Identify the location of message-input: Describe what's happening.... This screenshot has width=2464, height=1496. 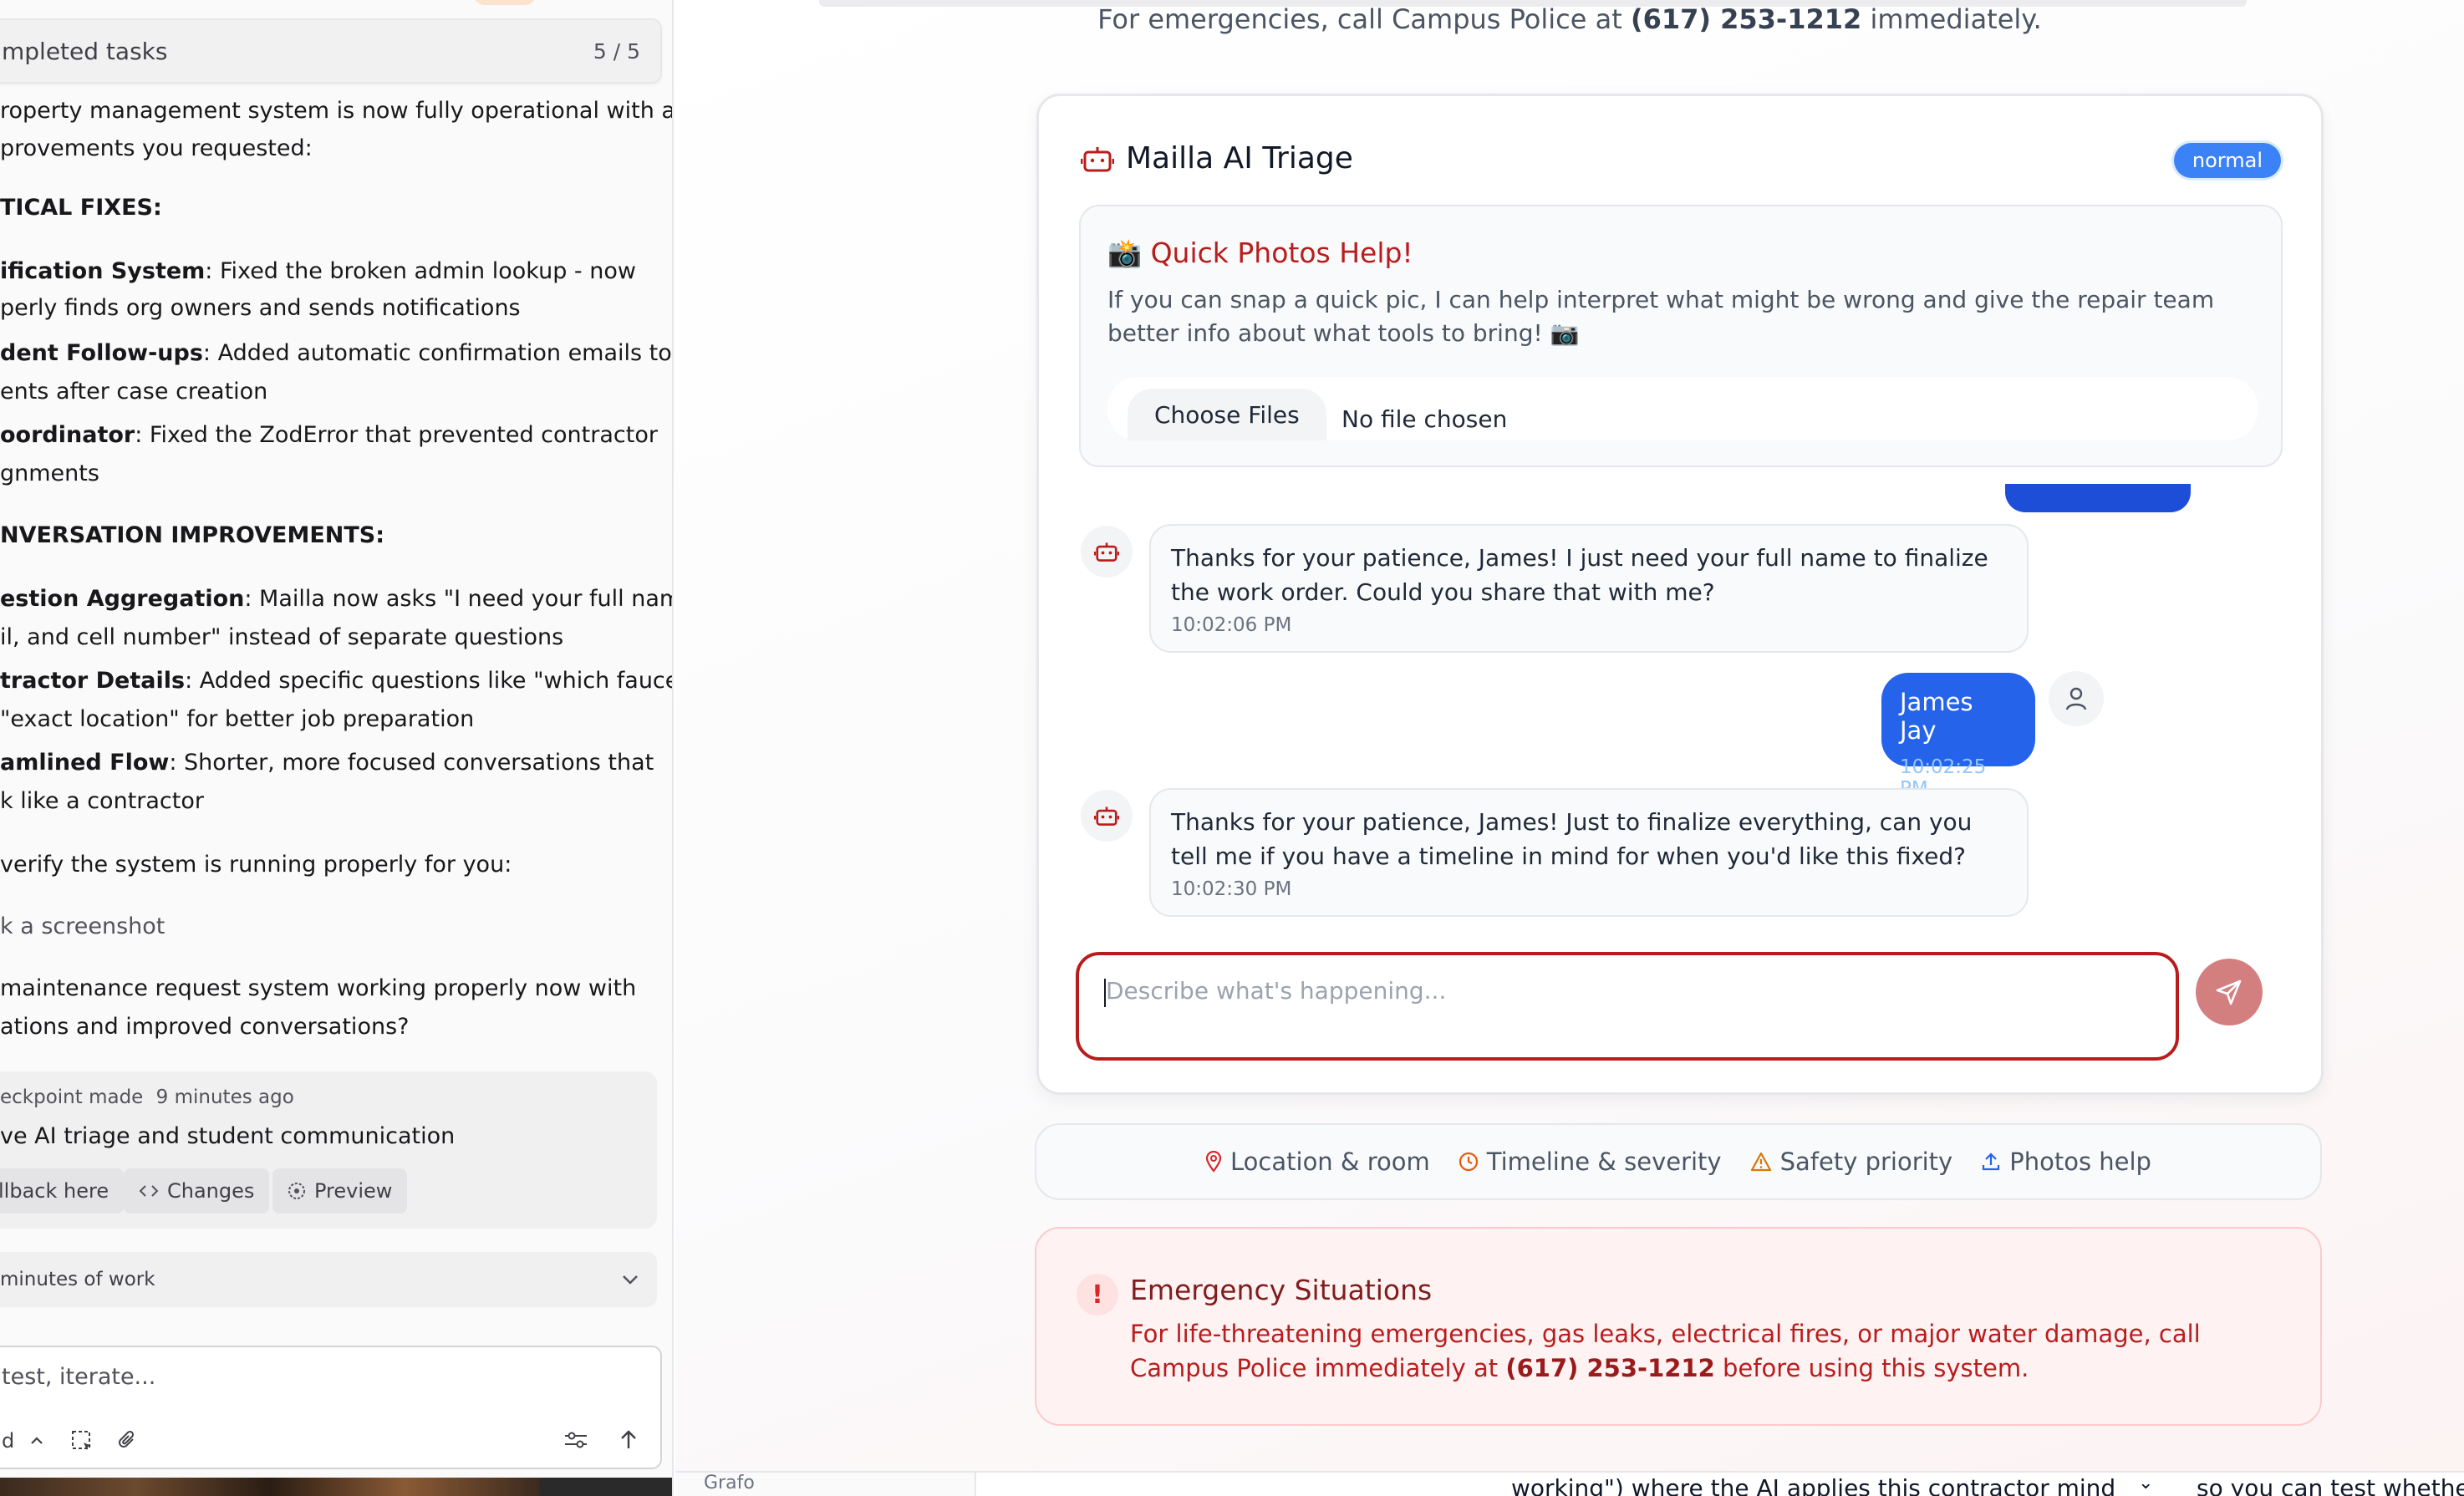
(1627, 1007).